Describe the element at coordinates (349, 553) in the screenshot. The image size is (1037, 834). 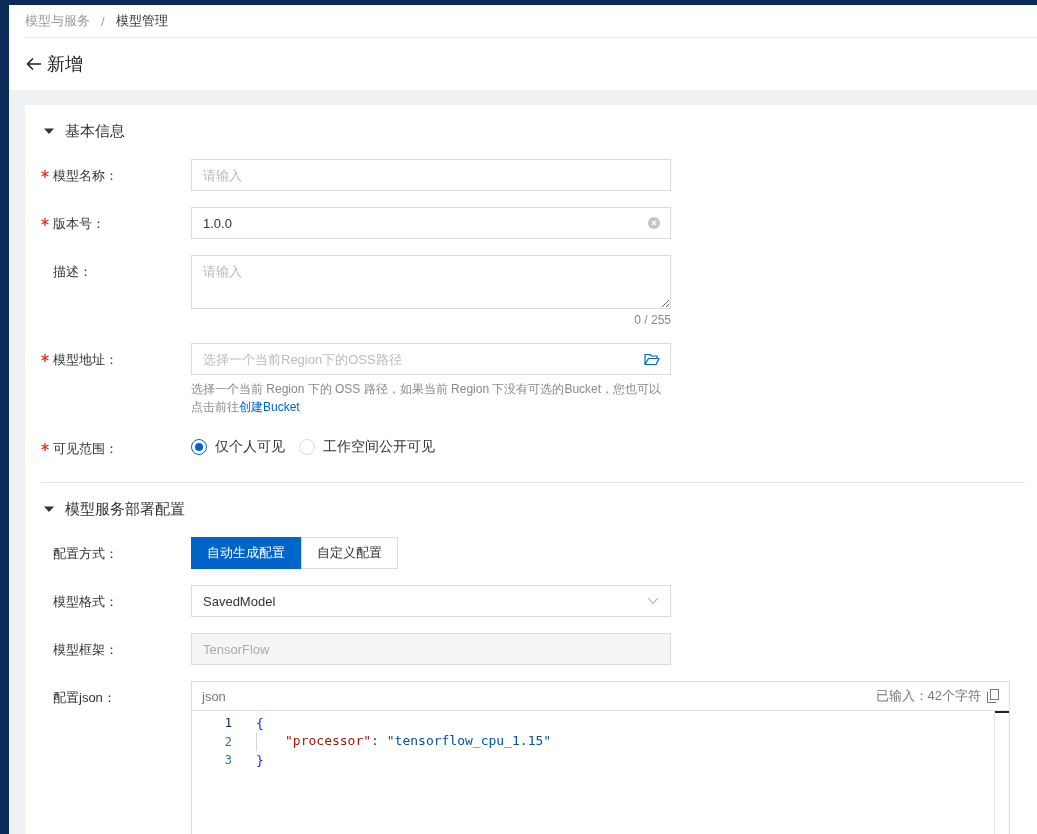
I see `segment-button: 自定义配置` at that location.